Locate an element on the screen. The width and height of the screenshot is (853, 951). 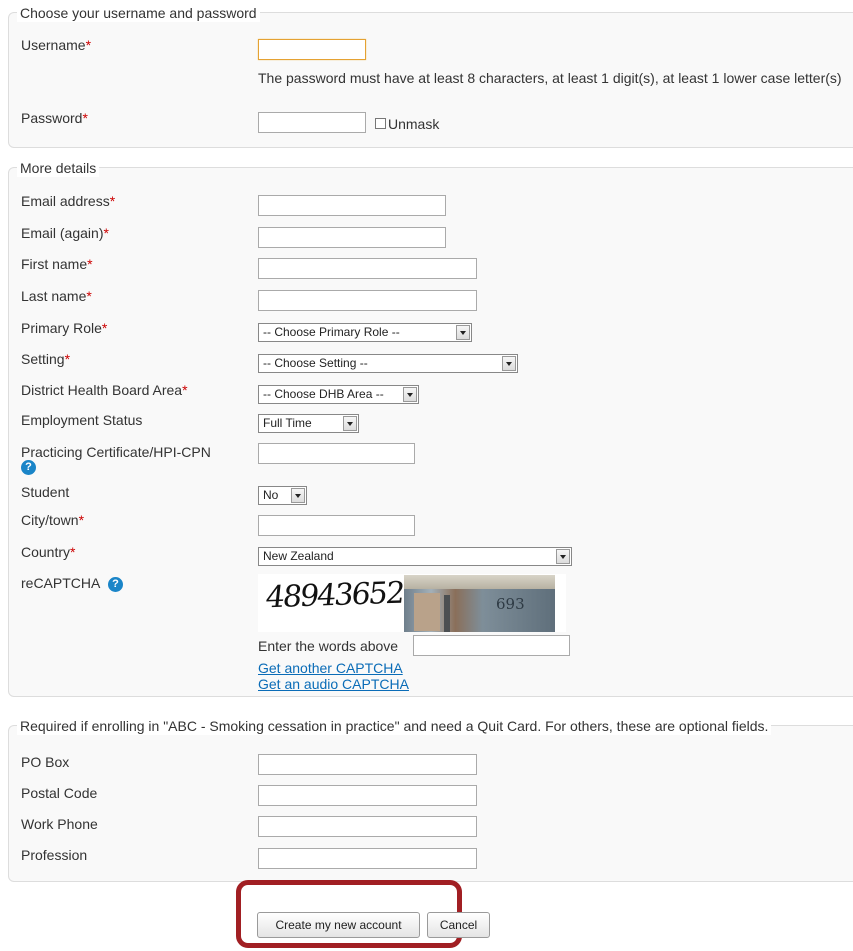
captcha-image: 48943652 693 is located at coordinates (412, 603).